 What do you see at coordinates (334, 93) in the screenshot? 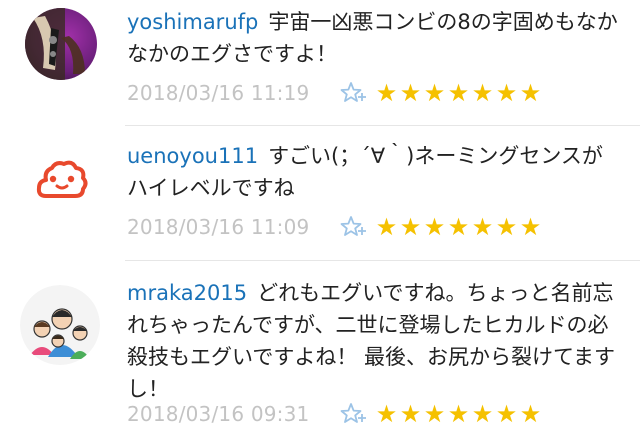
I see `comment-meta: 2018/03/16 11:19 ★ ★ ★ ★ ★ ★ ★` at bounding box center [334, 93].